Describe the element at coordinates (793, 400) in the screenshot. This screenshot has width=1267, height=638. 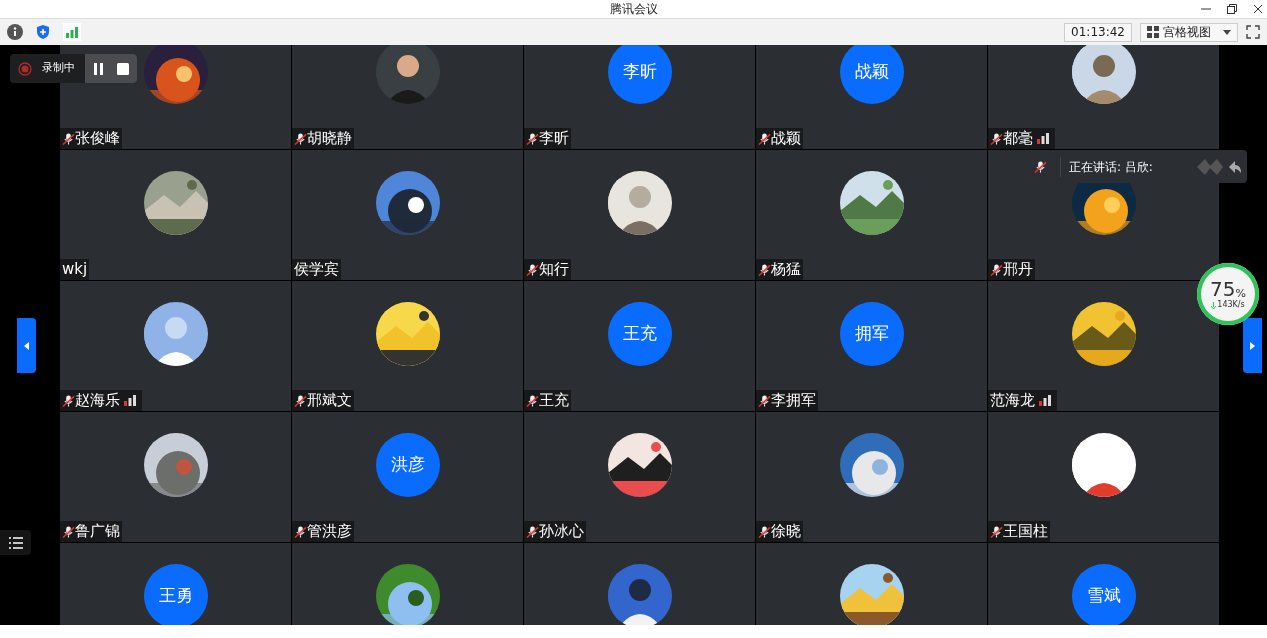
I see `participant-name: 李拥军` at that location.